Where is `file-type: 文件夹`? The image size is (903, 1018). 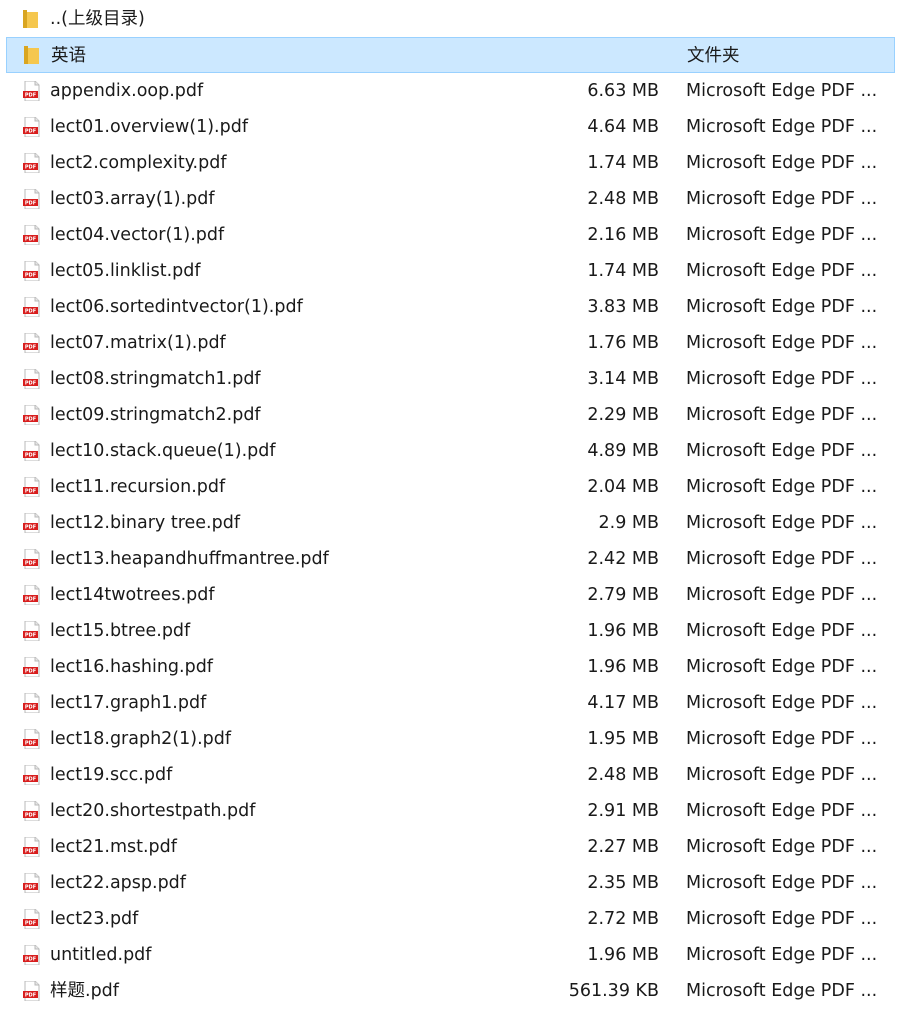
file-type: 文件夹 is located at coordinates (713, 56).